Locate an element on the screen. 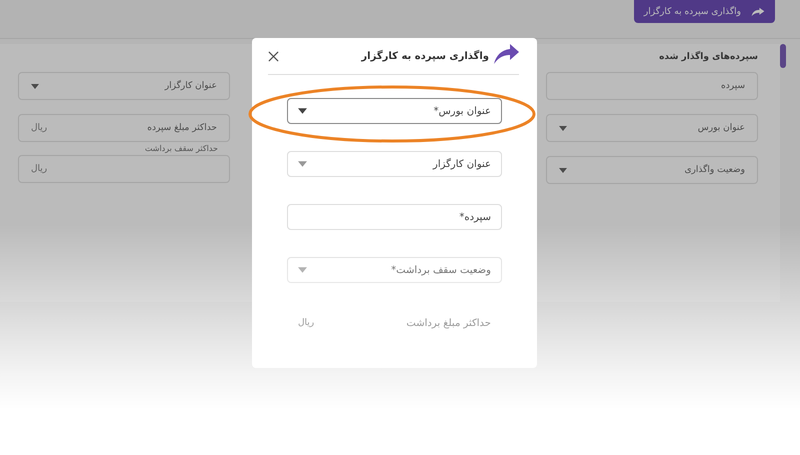 This screenshot has width=800, height=455. scroll-indicator is located at coordinates (783, 56).